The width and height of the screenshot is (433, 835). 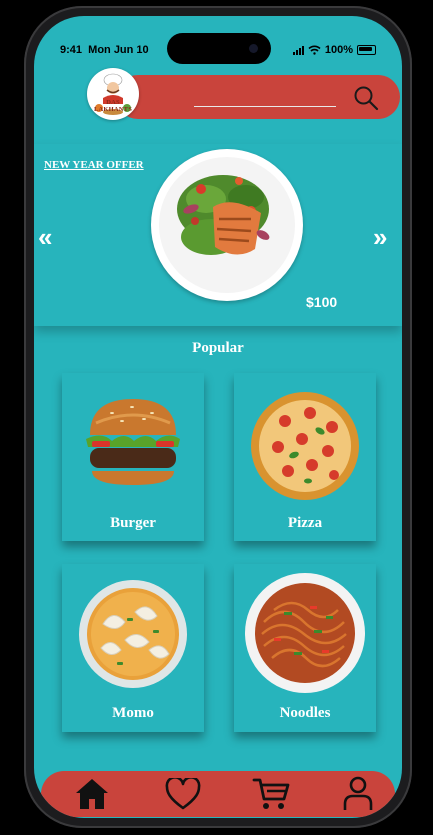 I want to click on battery-percent: 100%, so click(x=338, y=50).